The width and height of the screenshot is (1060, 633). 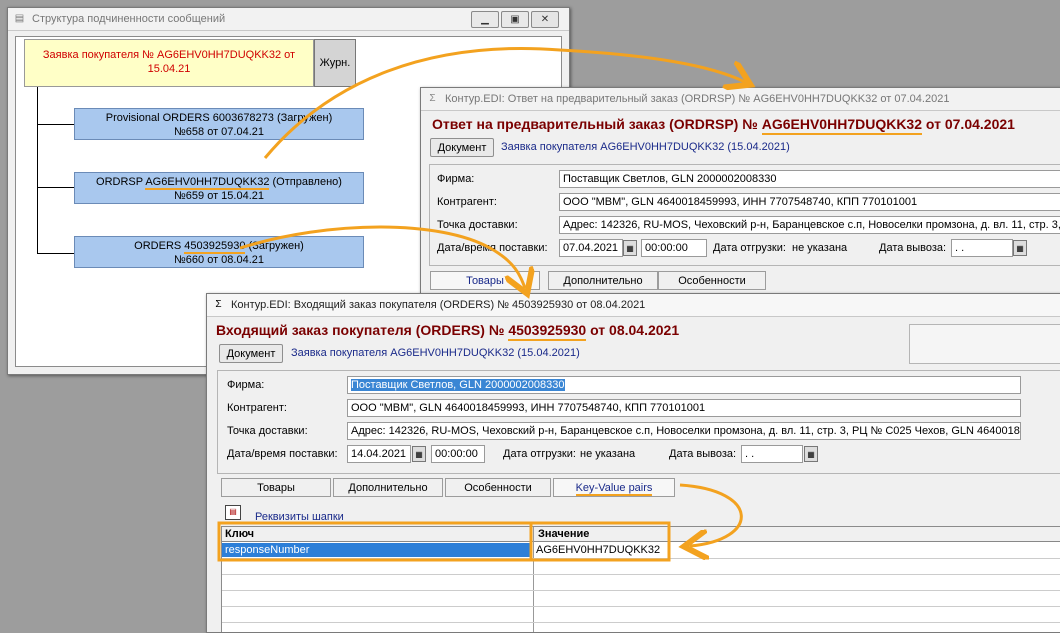 I want to click on ordrsp-tab-features: Особенности, so click(x=712, y=280).